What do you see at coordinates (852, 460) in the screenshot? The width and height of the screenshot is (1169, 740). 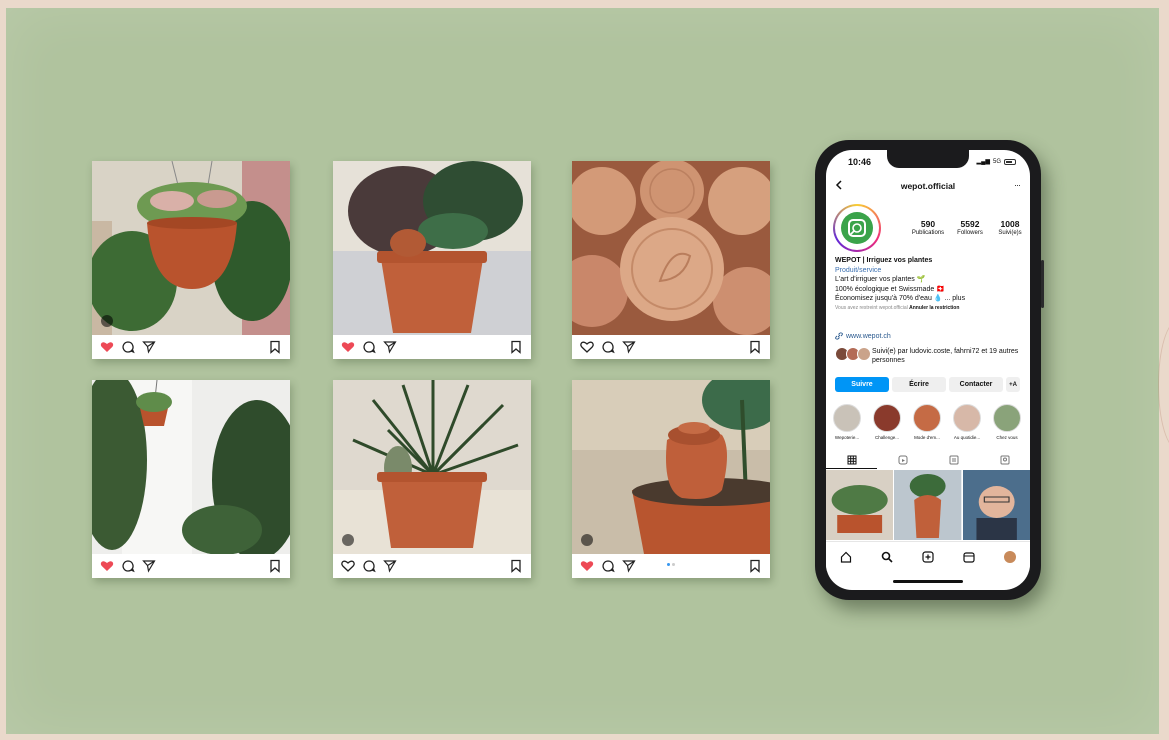 I see `grid-icon` at bounding box center [852, 460].